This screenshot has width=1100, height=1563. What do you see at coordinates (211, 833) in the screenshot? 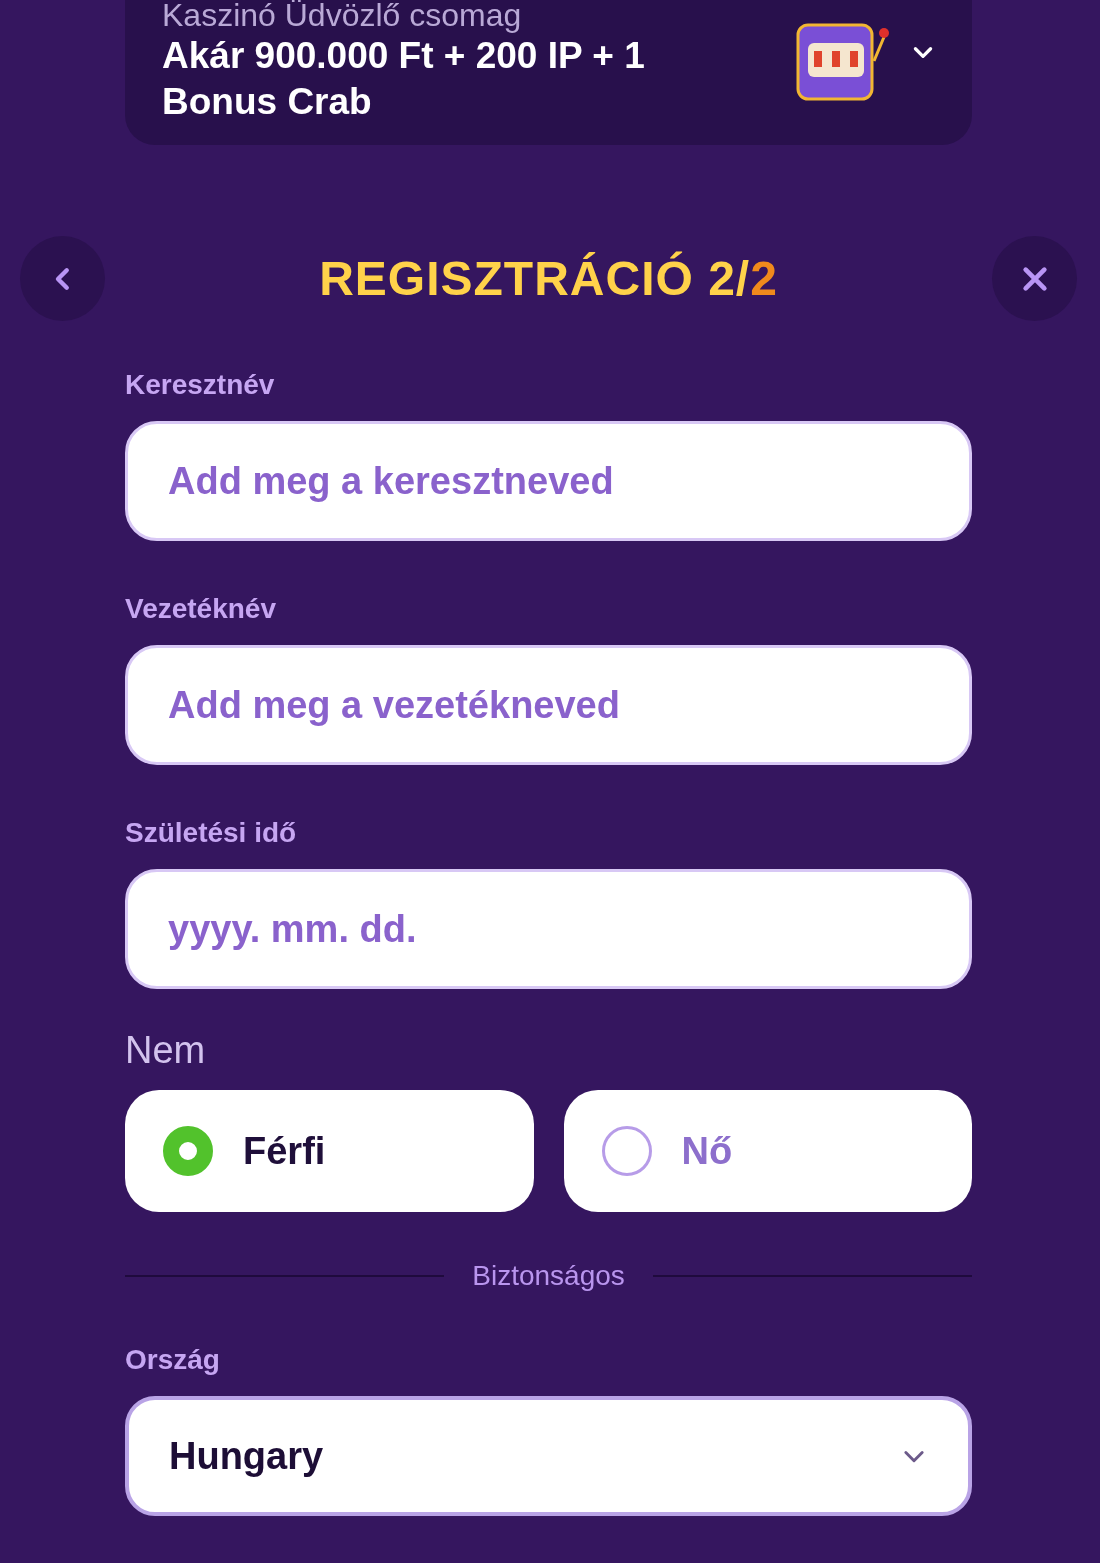
I see `field-label: Születési idő` at bounding box center [211, 833].